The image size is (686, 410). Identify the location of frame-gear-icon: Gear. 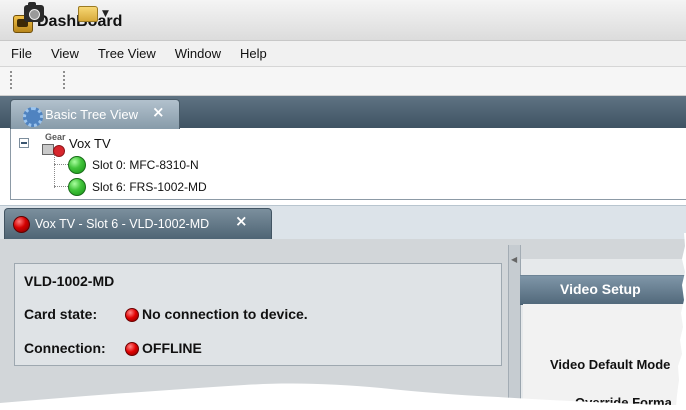
(53, 144).